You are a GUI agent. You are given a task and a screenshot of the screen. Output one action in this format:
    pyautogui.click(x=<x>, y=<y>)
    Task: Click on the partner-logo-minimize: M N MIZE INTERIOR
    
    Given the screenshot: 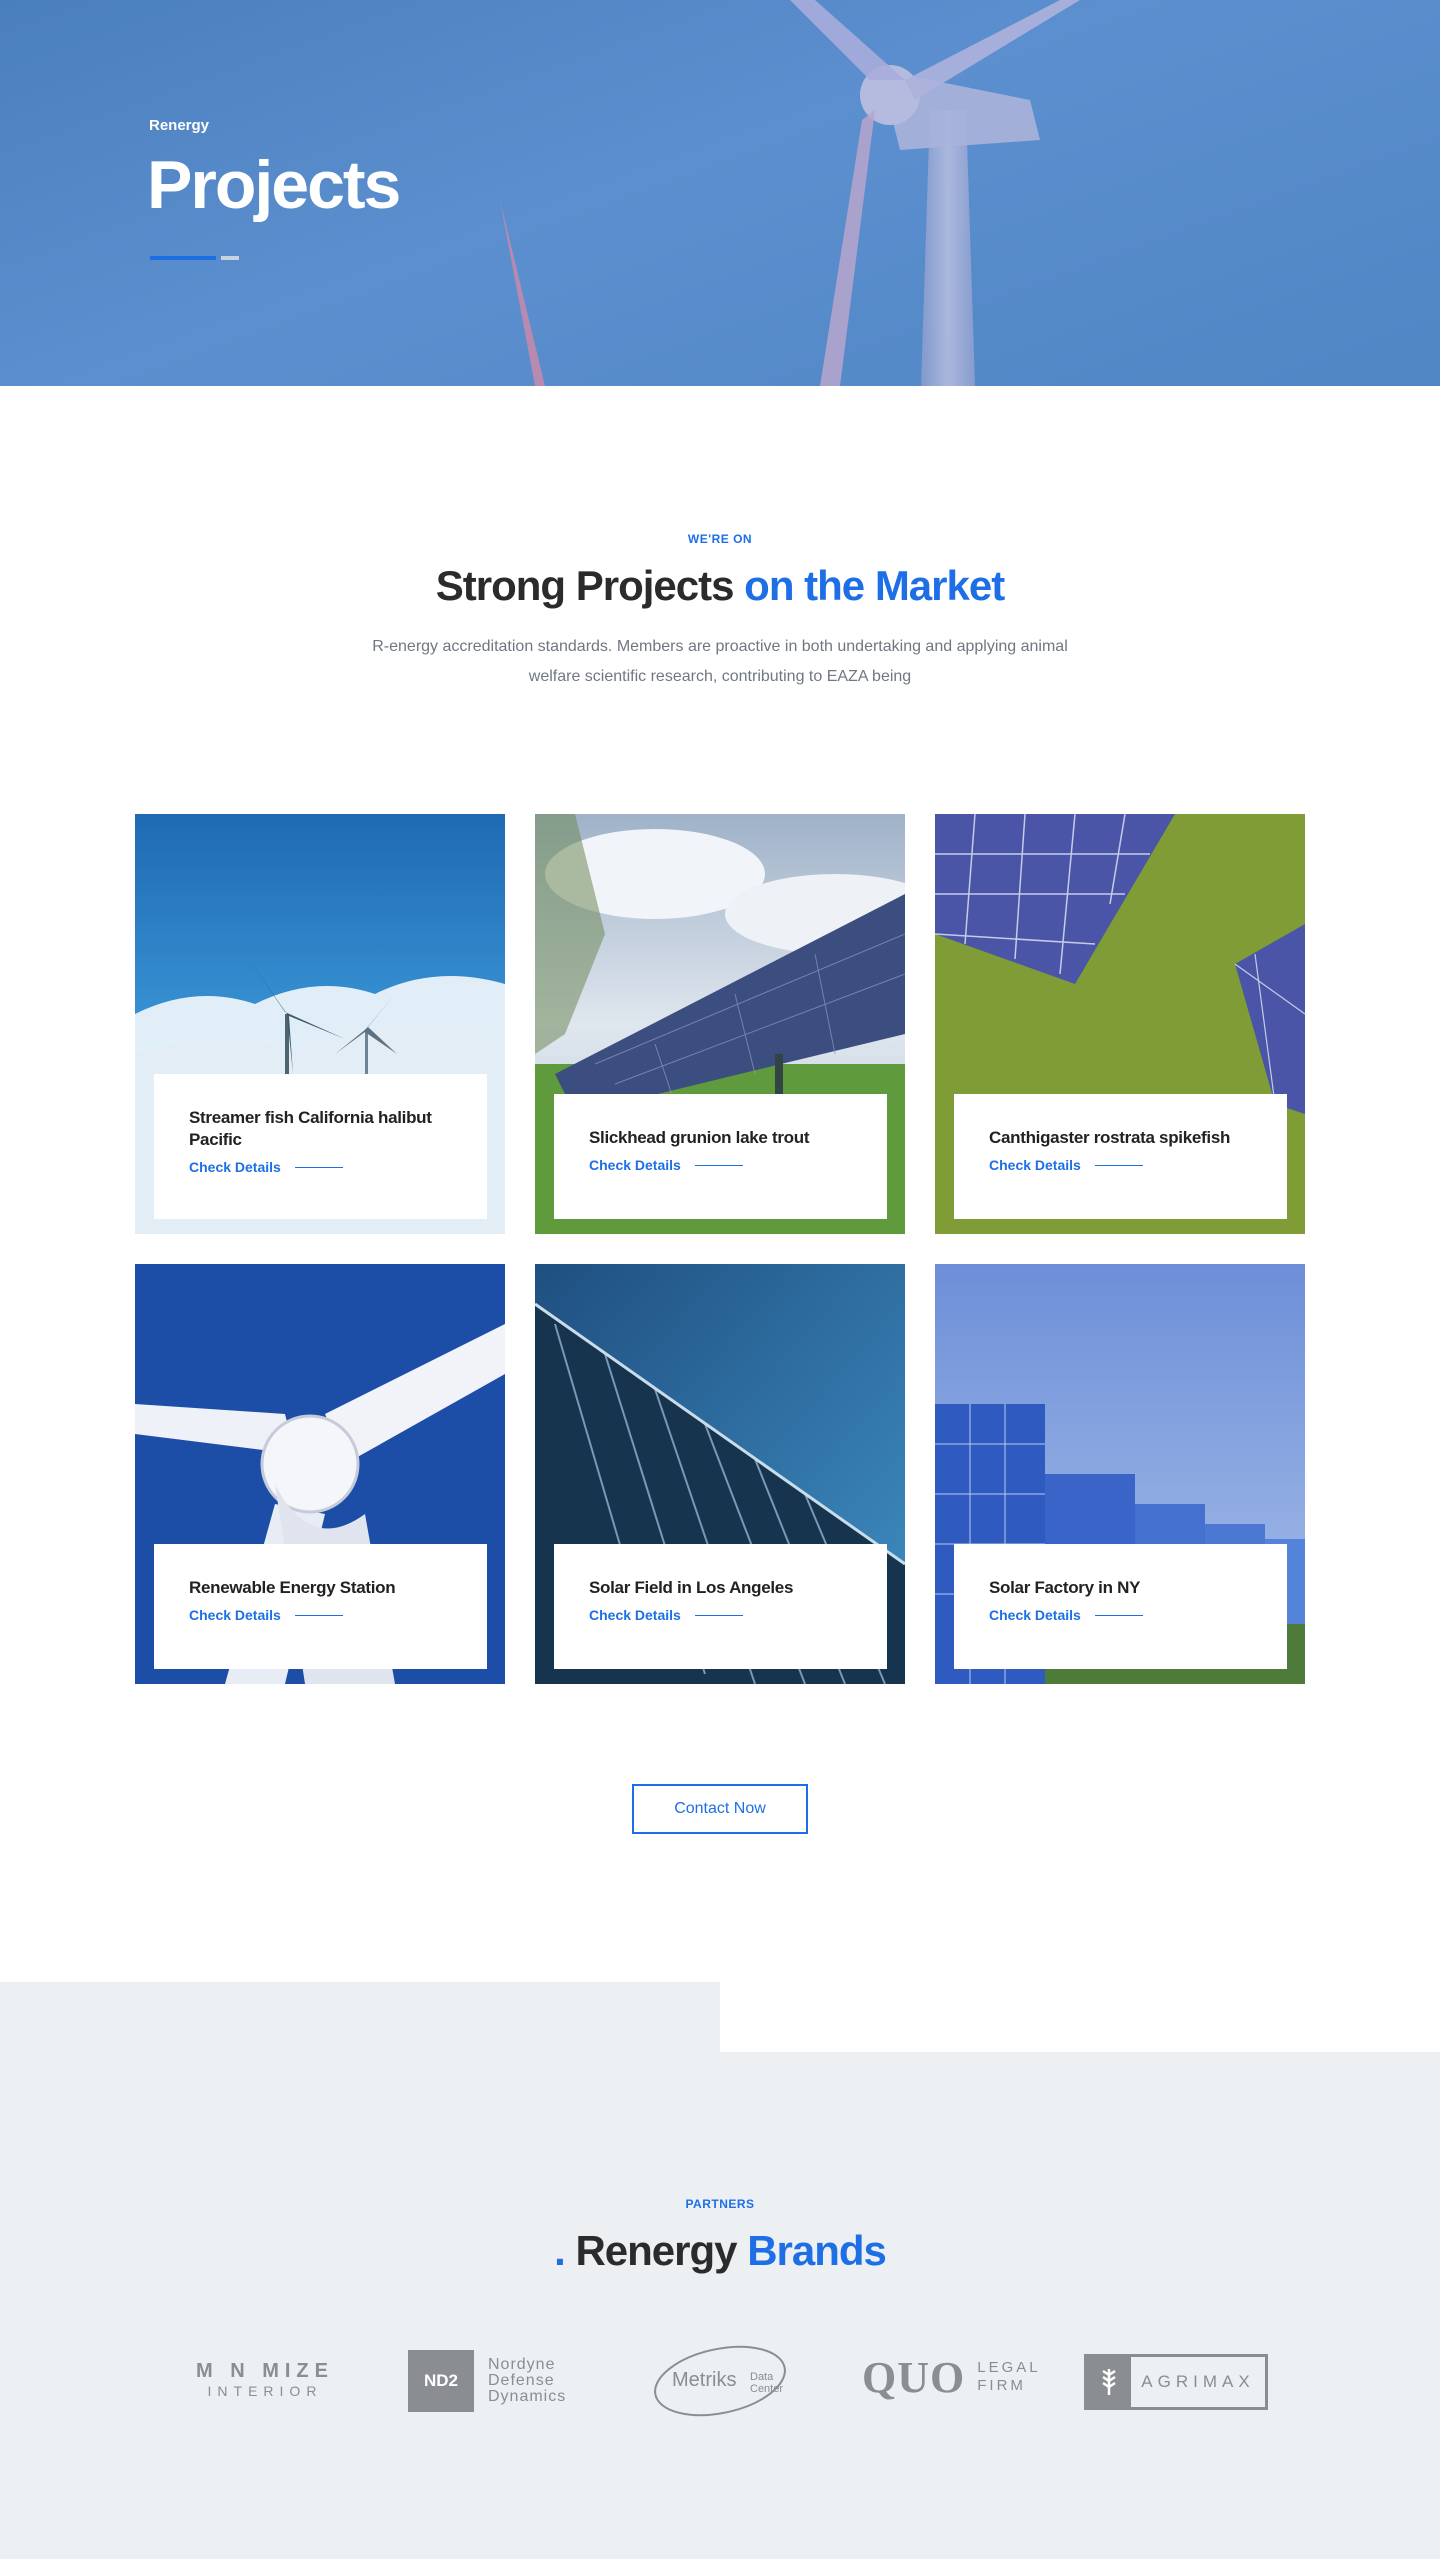 What is the action you would take?
    pyautogui.click(x=265, y=2380)
    